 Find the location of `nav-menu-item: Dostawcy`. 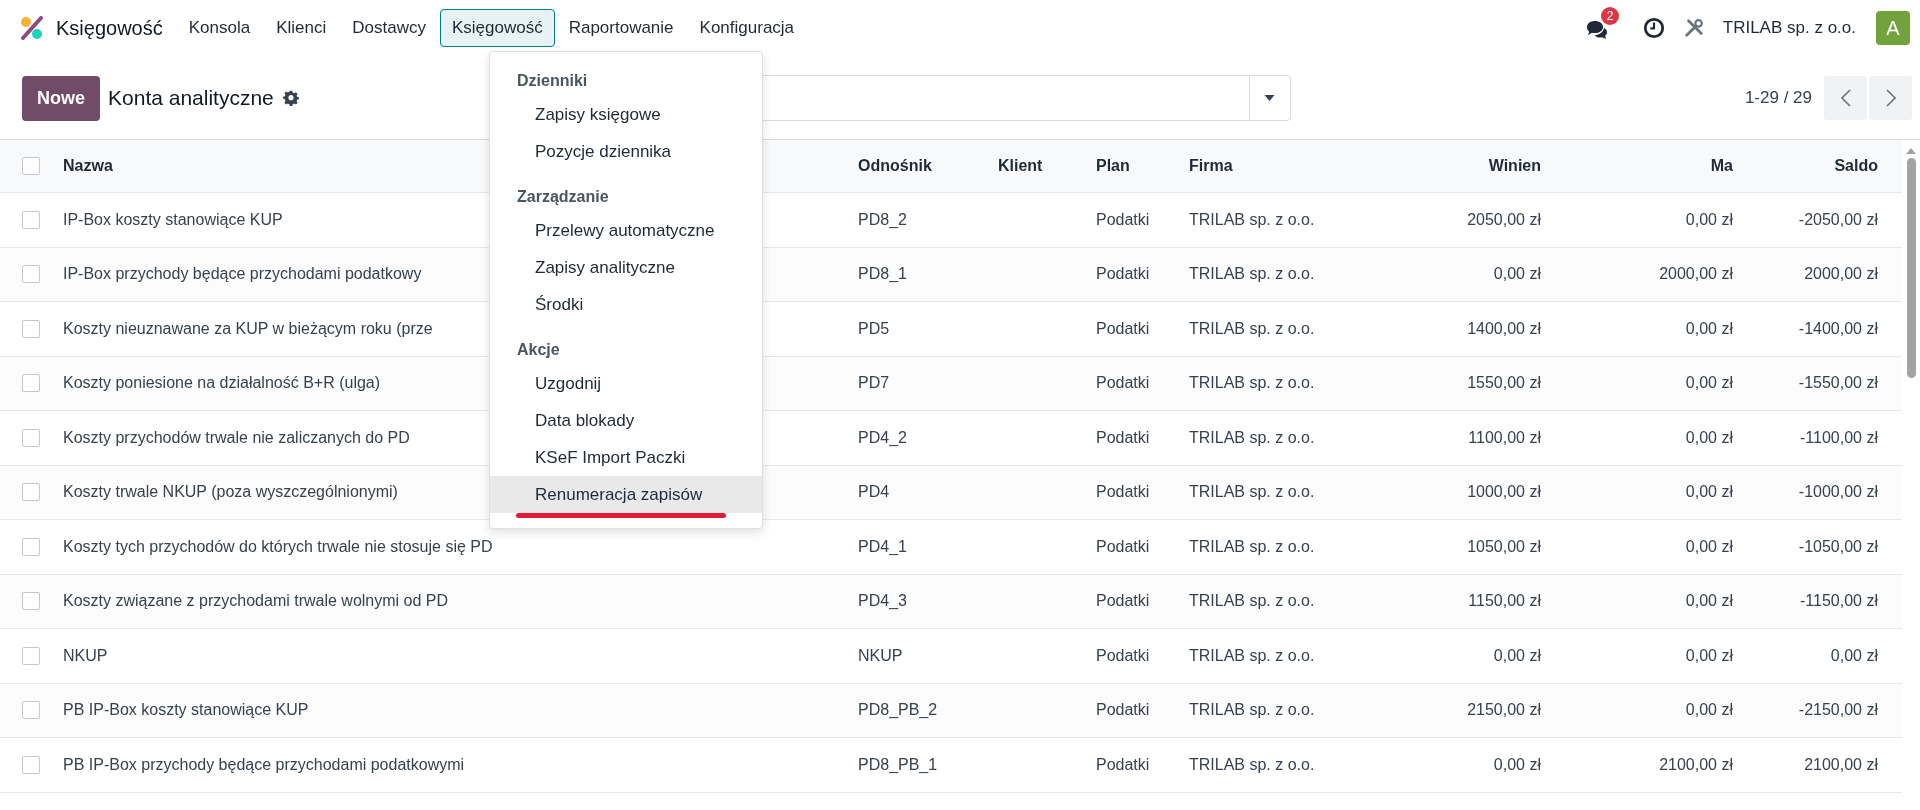

nav-menu-item: Dostawcy is located at coordinates (389, 28).